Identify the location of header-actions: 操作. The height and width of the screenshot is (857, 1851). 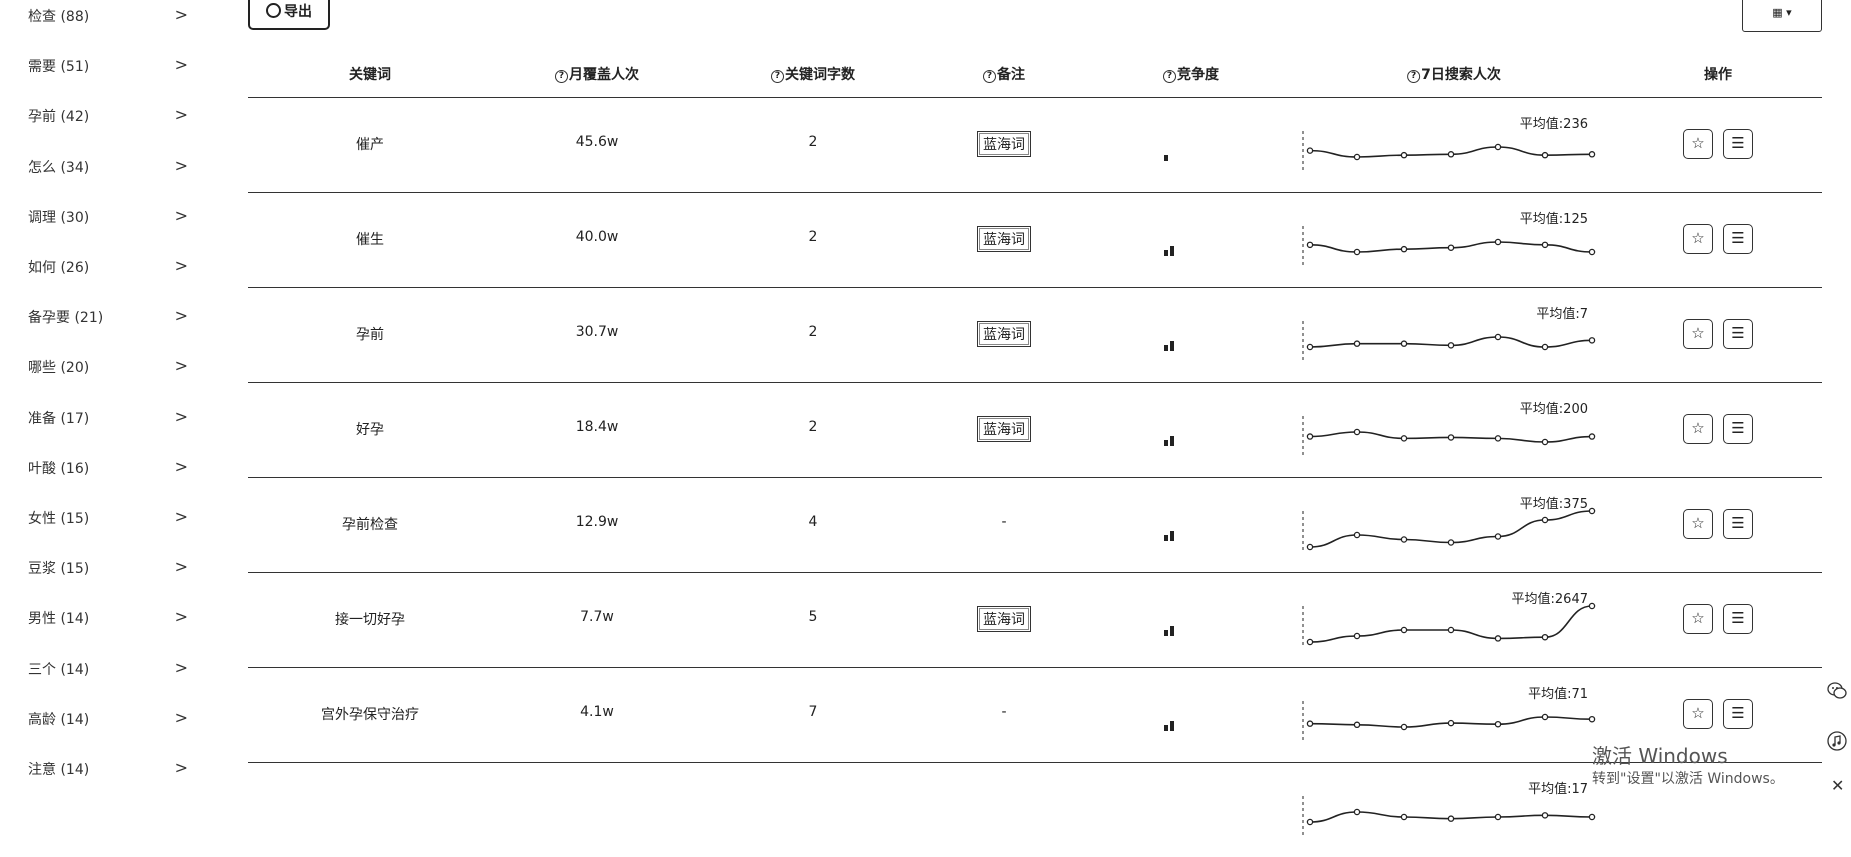
(1718, 74).